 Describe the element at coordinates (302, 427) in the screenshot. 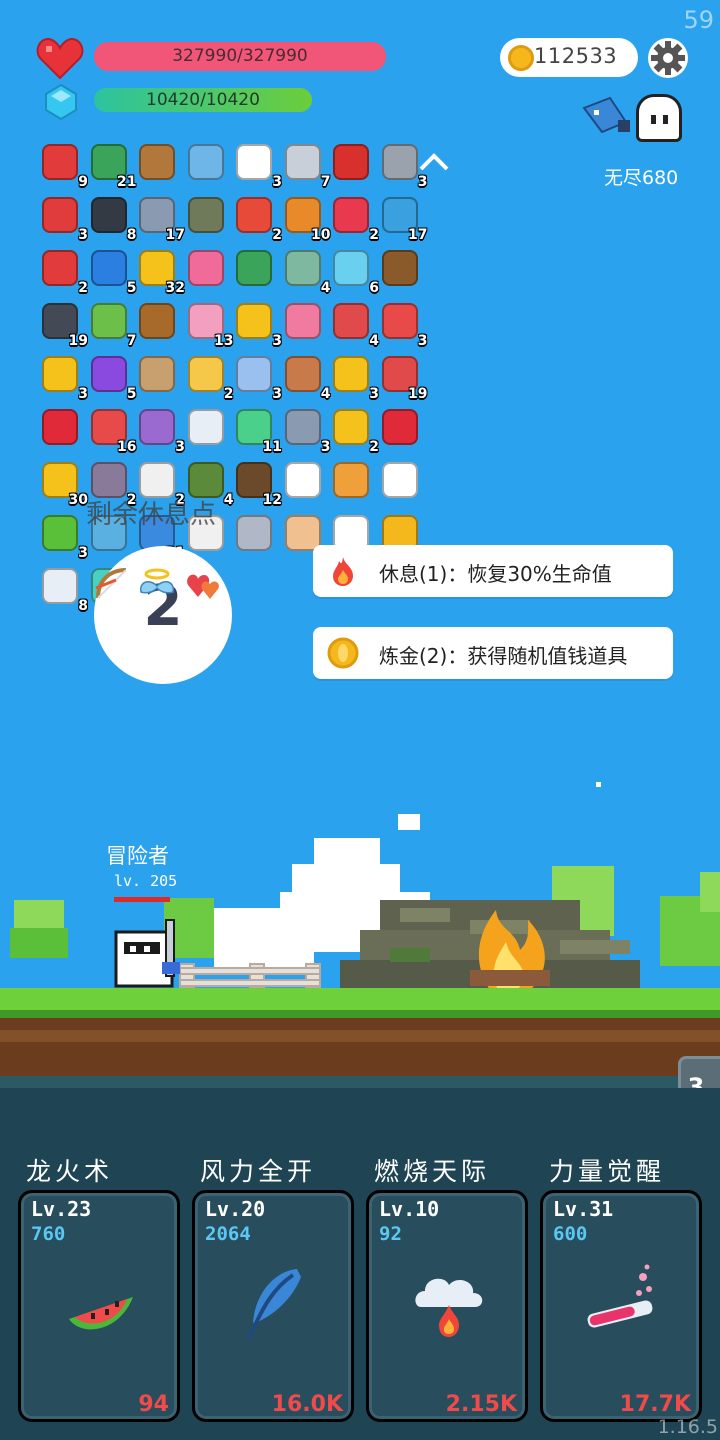

I see `compass-icon` at that location.